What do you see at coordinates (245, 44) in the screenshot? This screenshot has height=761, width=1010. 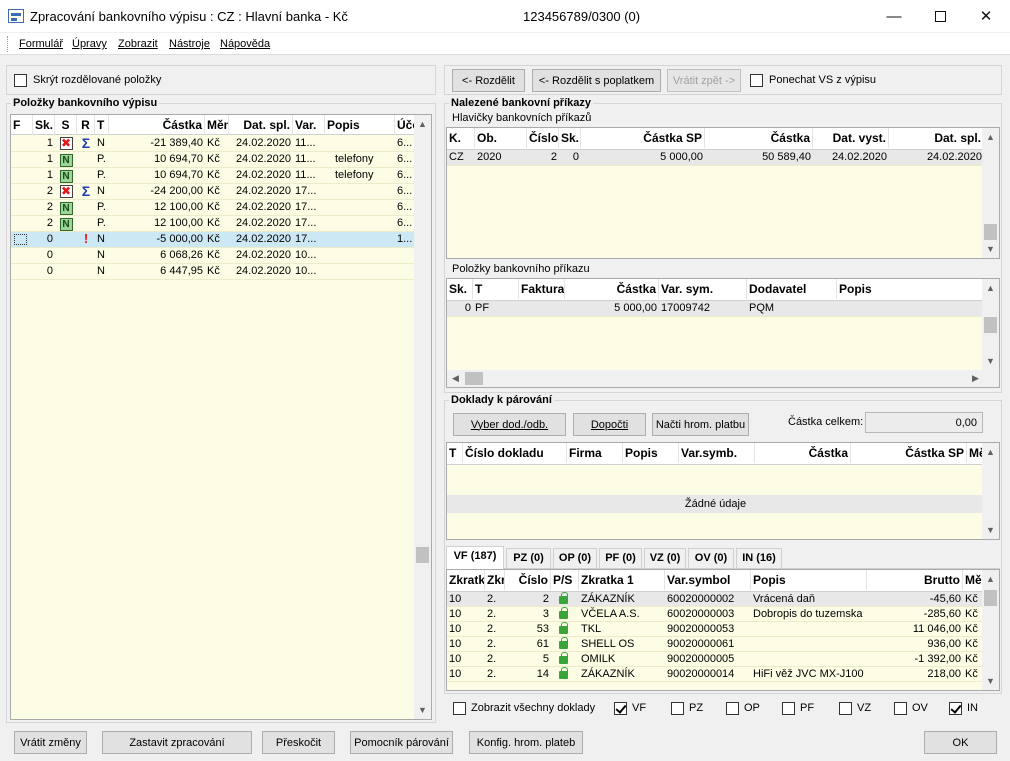 I see `menu-napoveda: Nápověda` at bounding box center [245, 44].